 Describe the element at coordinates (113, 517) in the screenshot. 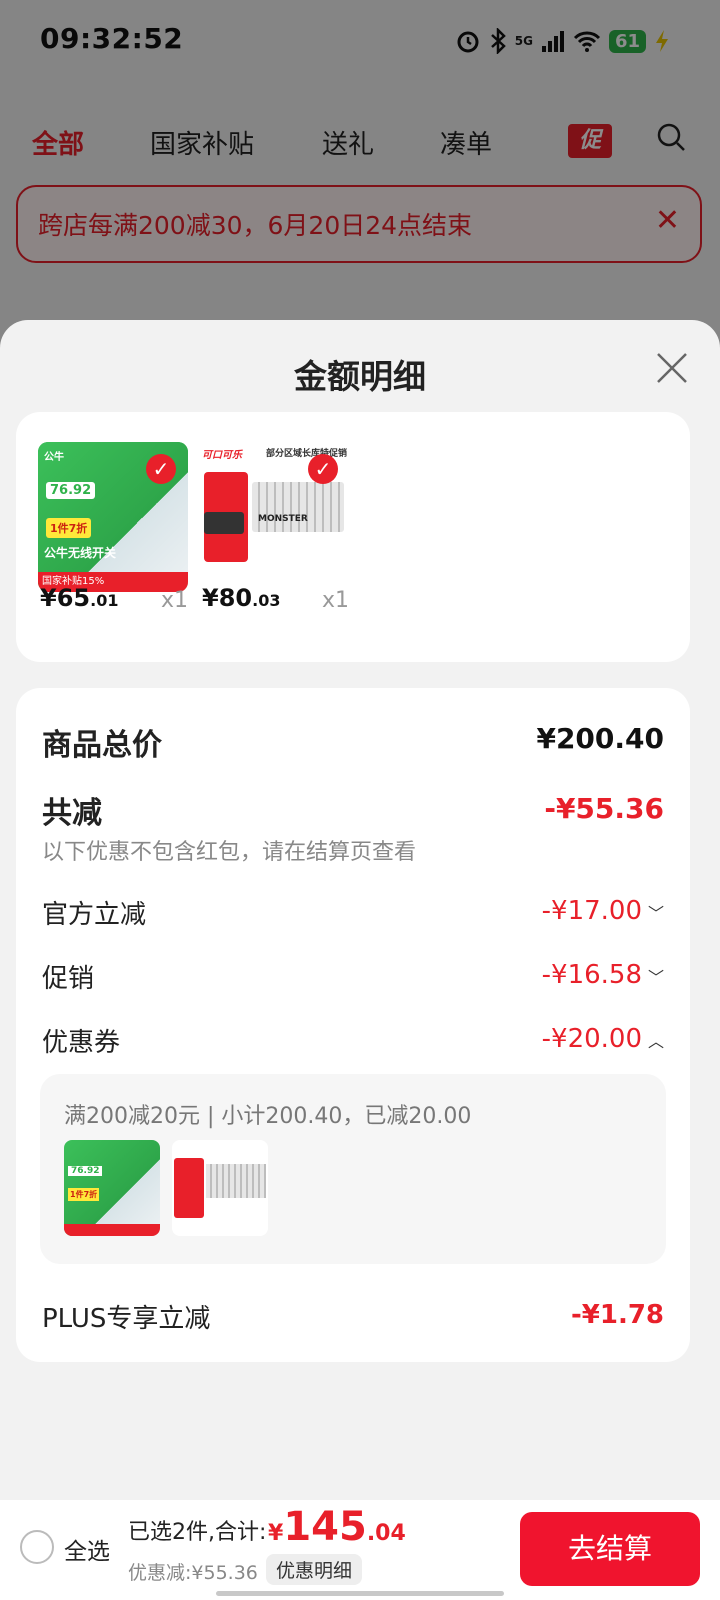

I see `product-image-switch: 公牛 76.92 1件7折 公牛无线开关 国家补贴15% ✓` at that location.